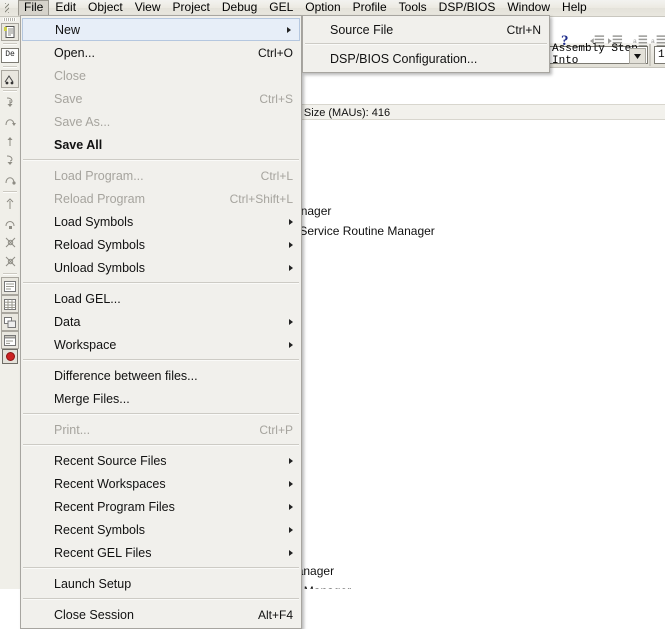  I want to click on record-dot, so click(10, 356).